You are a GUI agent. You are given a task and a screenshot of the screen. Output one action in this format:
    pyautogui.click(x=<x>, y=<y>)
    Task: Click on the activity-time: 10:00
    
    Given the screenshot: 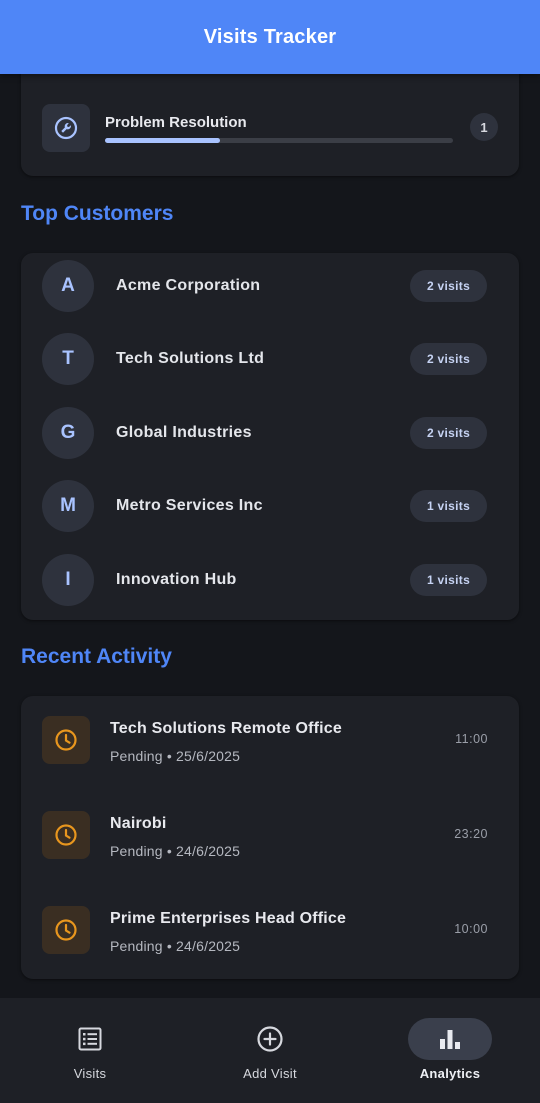 What is the action you would take?
    pyautogui.click(x=471, y=929)
    